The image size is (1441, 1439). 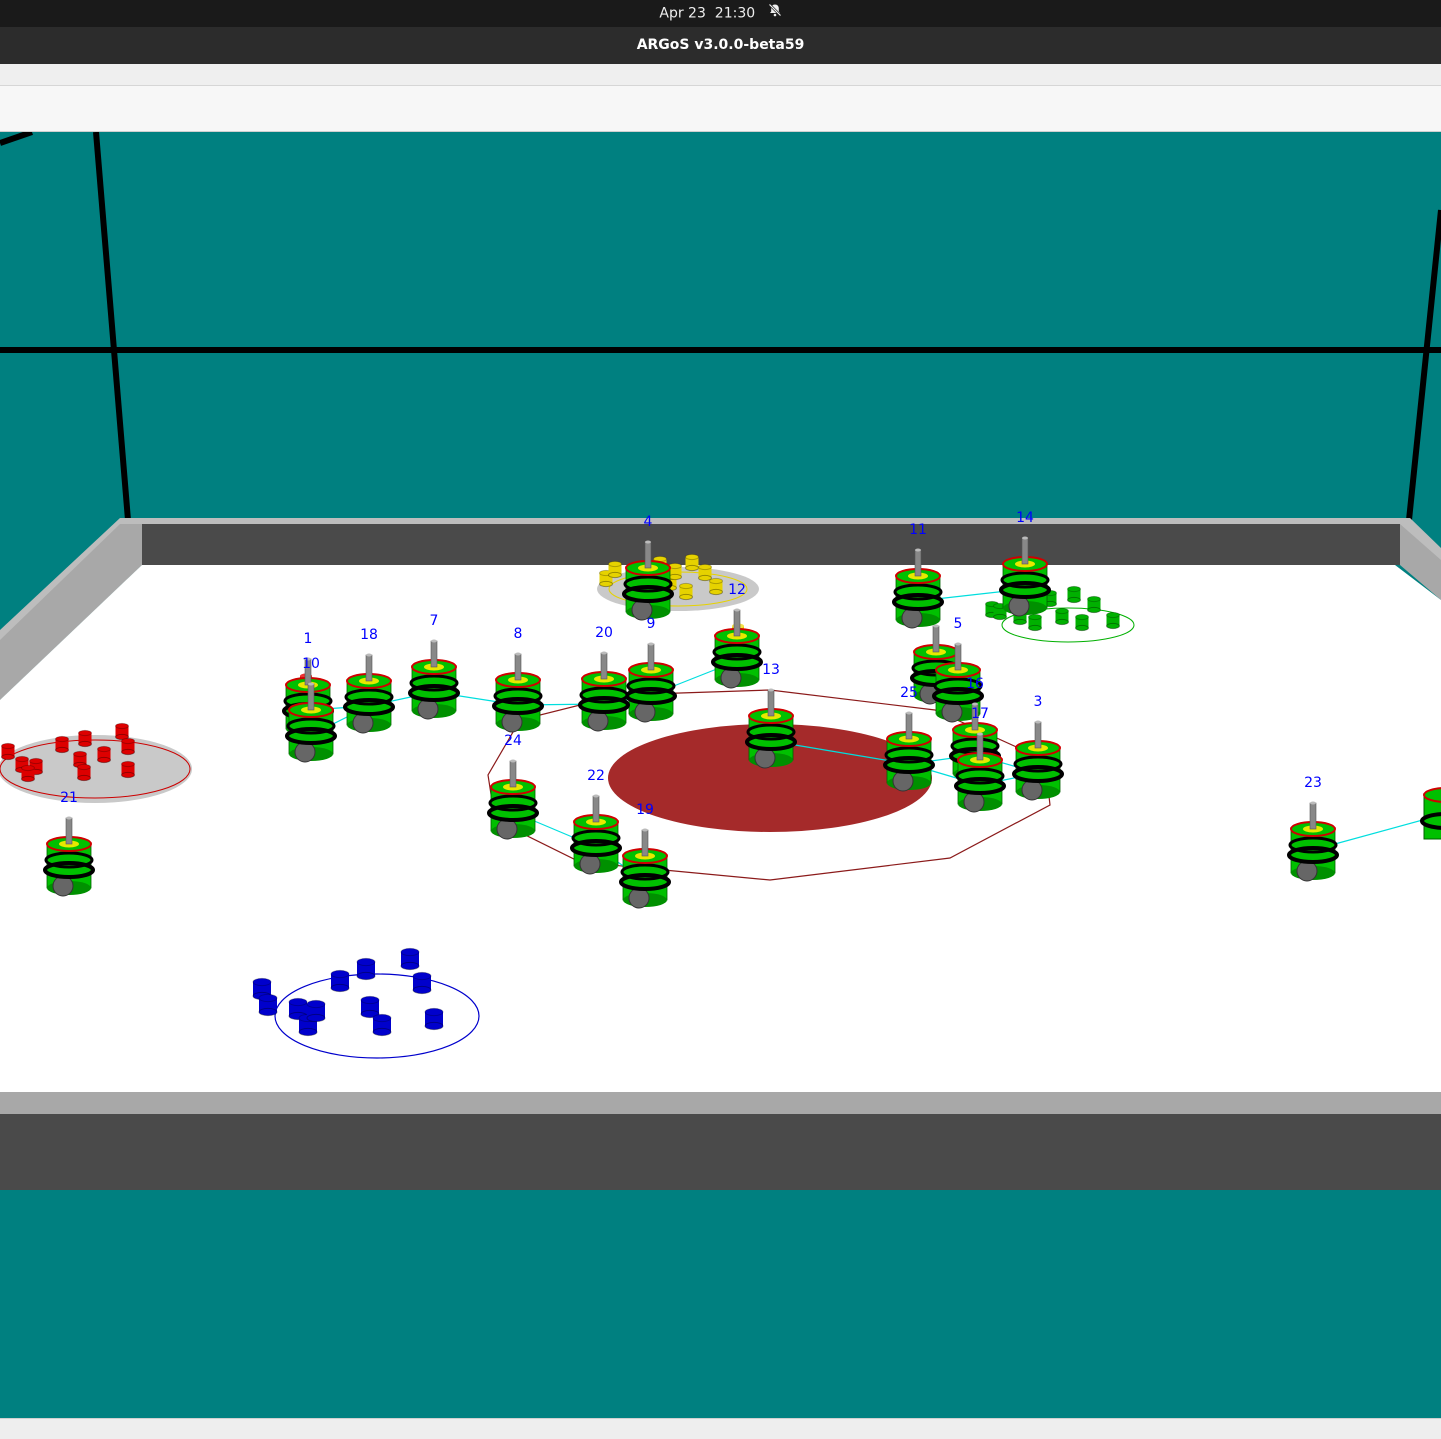 What do you see at coordinates (975, 684) in the screenshot?
I see `robot-label: 16` at bounding box center [975, 684].